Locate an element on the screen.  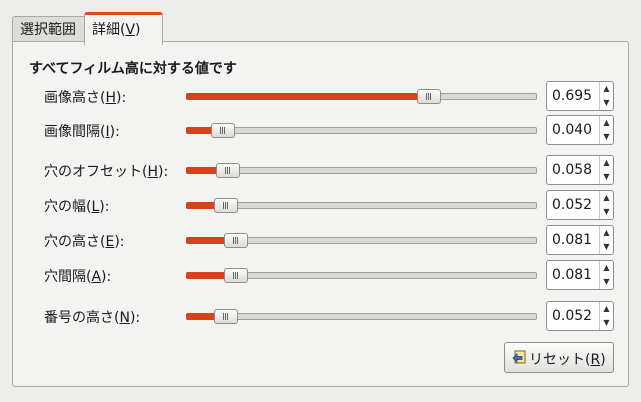
hole-height-label: 穴の高さ(E): is located at coordinates (84, 242).